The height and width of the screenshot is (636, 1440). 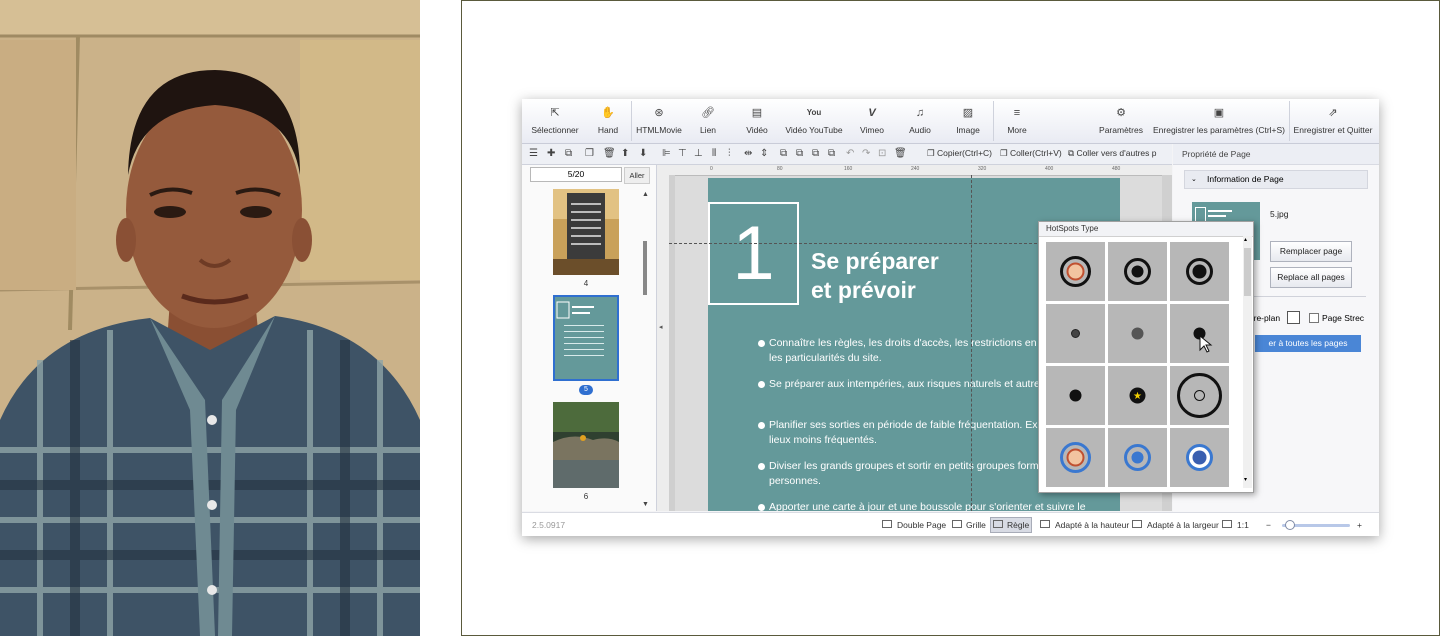 What do you see at coordinates (875, 275) in the screenshot?
I see `page-title: Se préparer et prévoir` at bounding box center [875, 275].